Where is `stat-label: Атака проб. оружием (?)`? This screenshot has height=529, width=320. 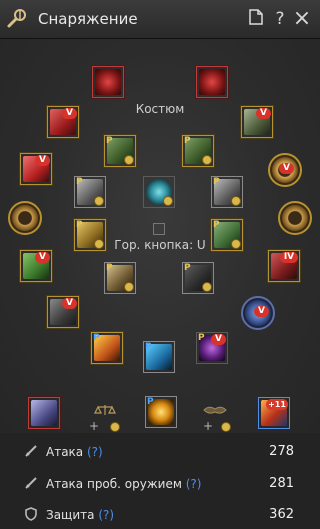 stat-label: Атака проб. оружием (?) is located at coordinates (123, 484).